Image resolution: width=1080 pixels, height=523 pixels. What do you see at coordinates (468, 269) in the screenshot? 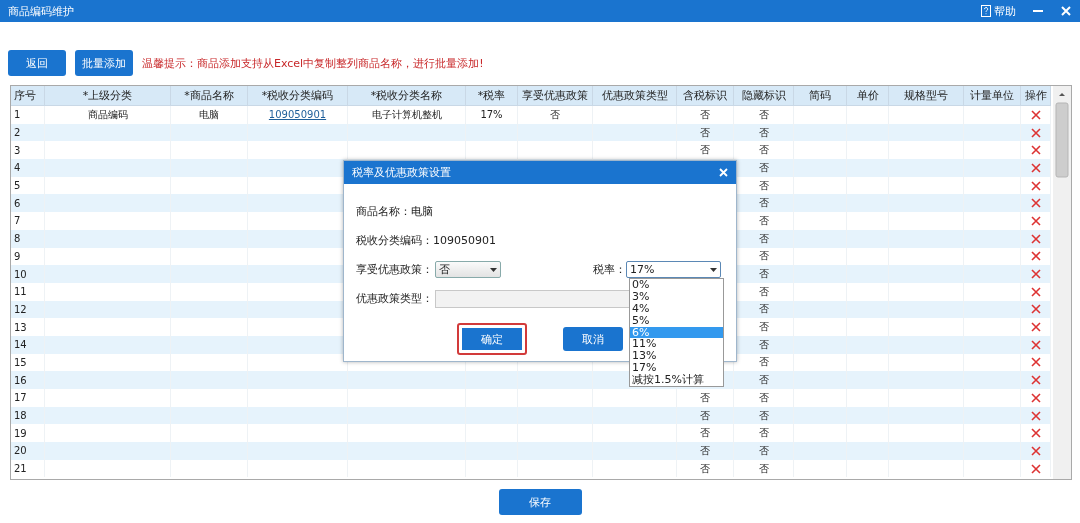
I see `preferential-dropdown: 否` at bounding box center [468, 269].